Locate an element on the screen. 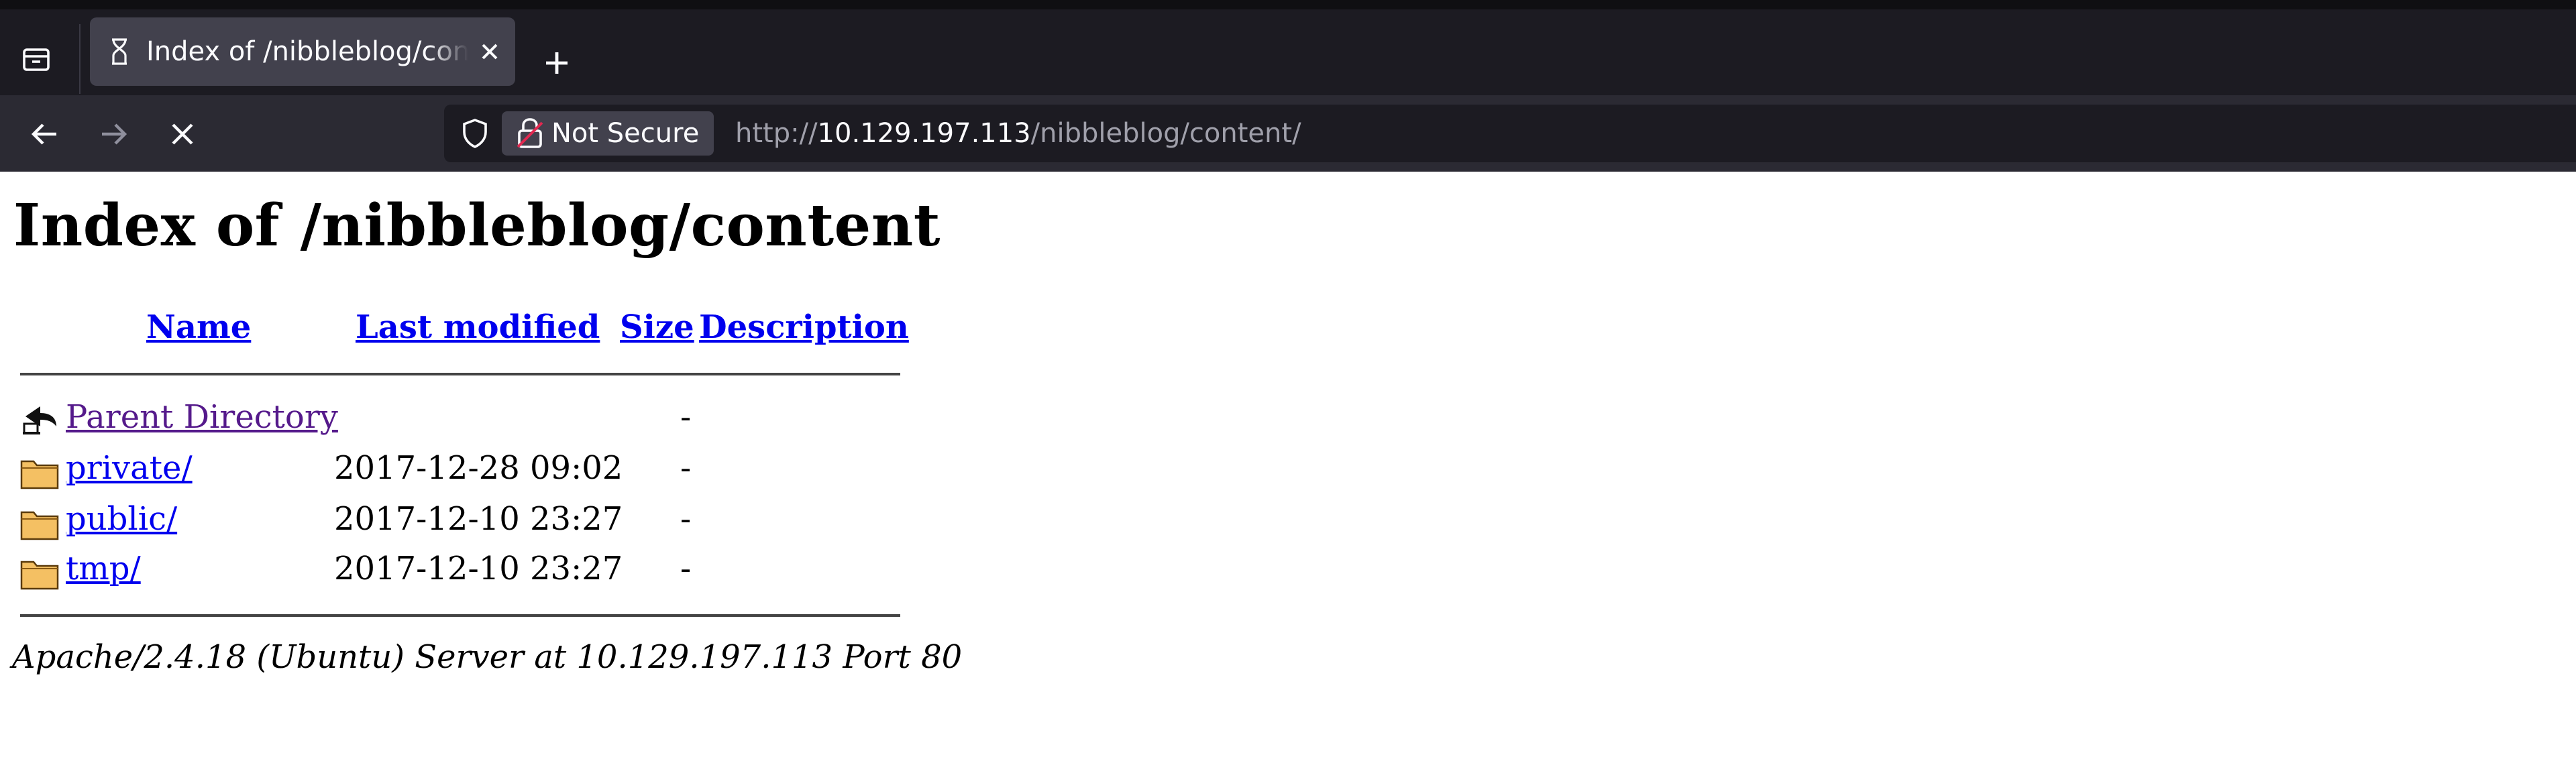 The height and width of the screenshot is (759, 2576). tab-bar: Index of /nibbleblog/content/ is located at coordinates (1288, 52).